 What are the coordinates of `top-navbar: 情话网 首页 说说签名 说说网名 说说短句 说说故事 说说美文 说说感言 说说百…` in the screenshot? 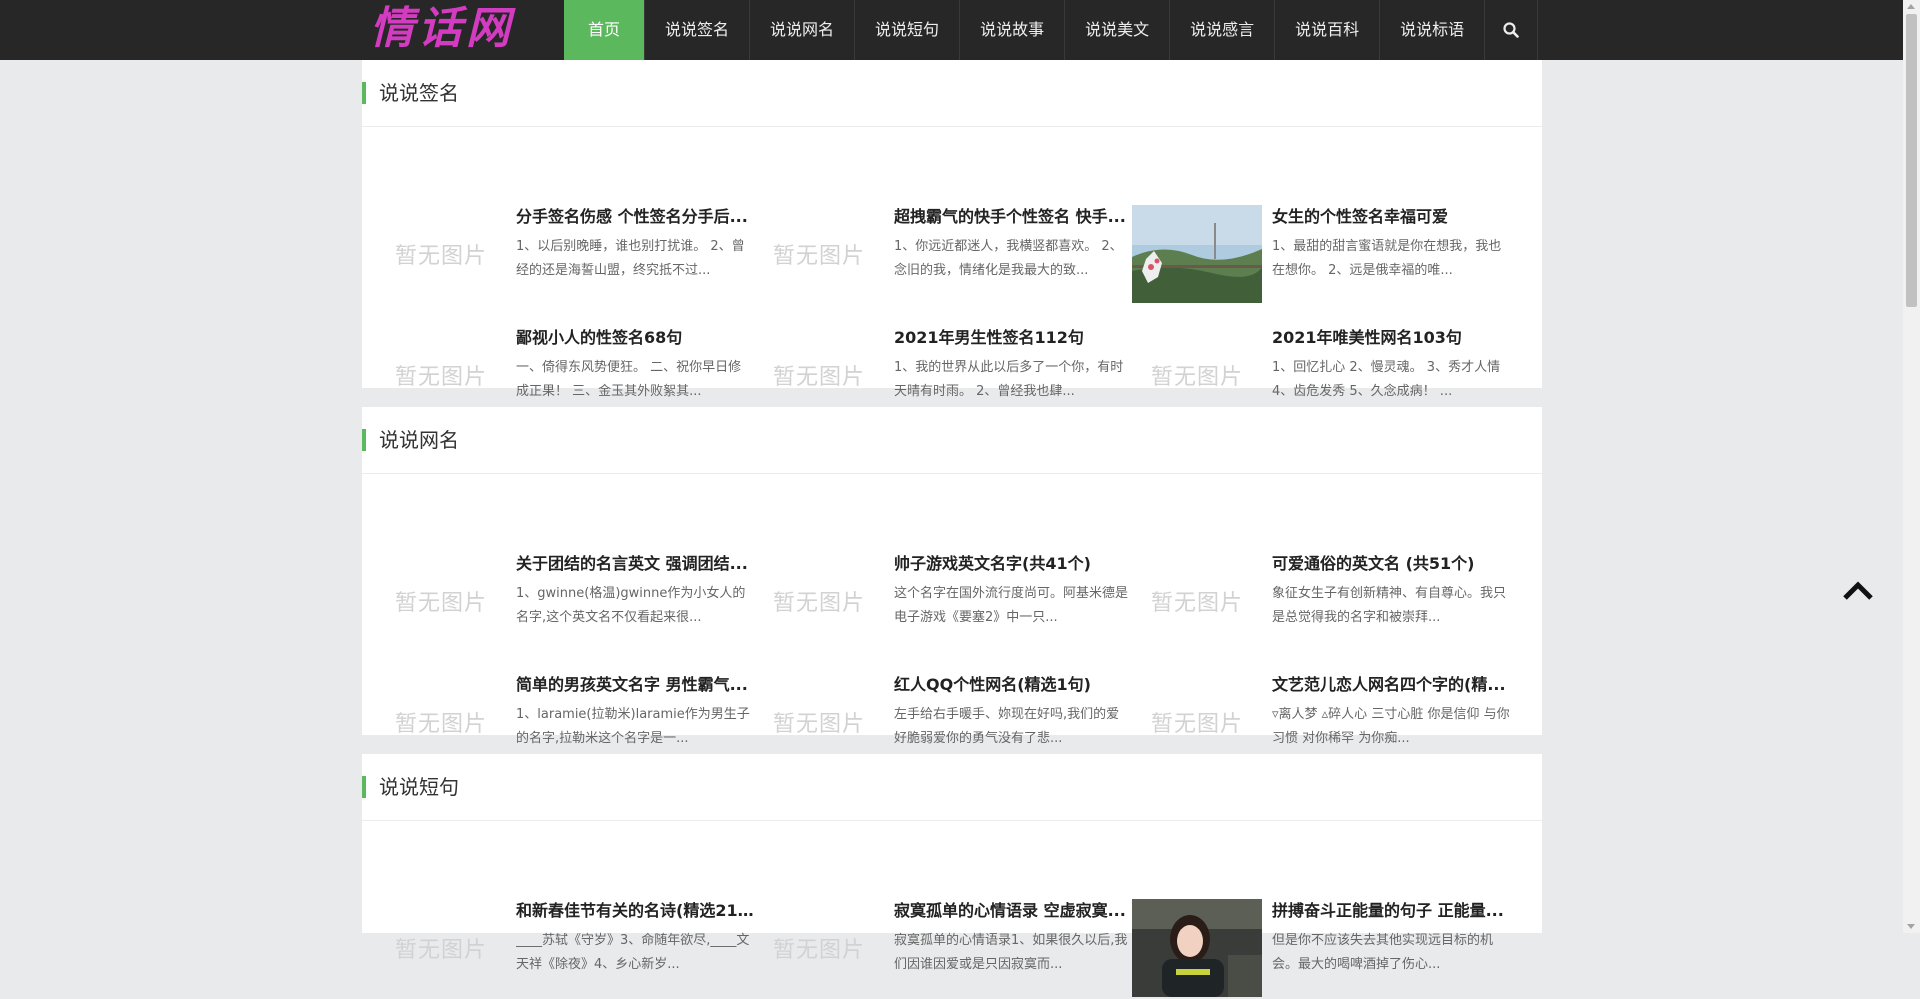 It's located at (960, 30).